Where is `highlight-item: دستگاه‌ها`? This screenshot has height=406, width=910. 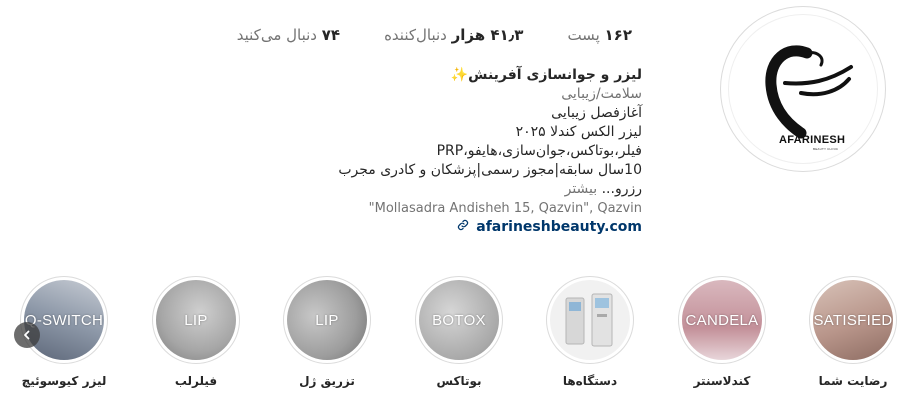
highlight-item: دستگاه‌ها is located at coordinates (590, 332).